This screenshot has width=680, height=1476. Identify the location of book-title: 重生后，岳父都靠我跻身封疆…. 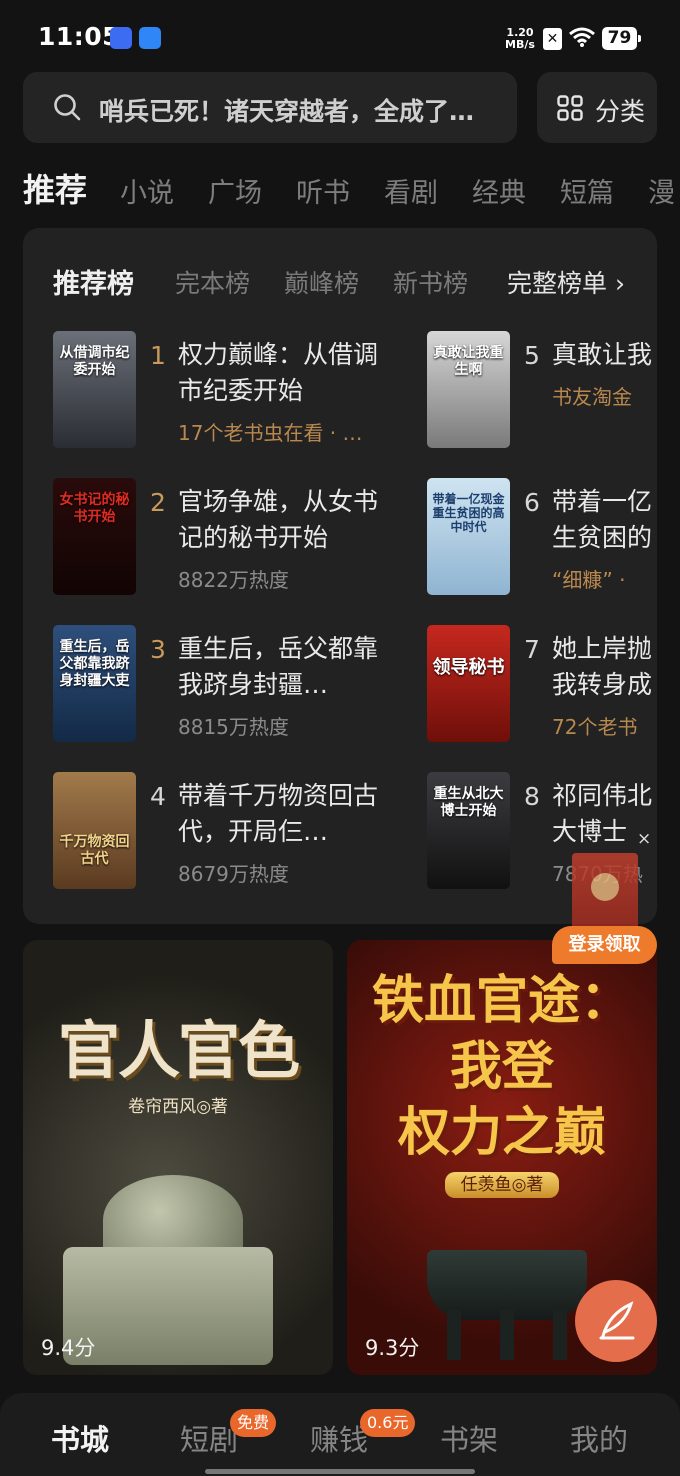
(278, 666).